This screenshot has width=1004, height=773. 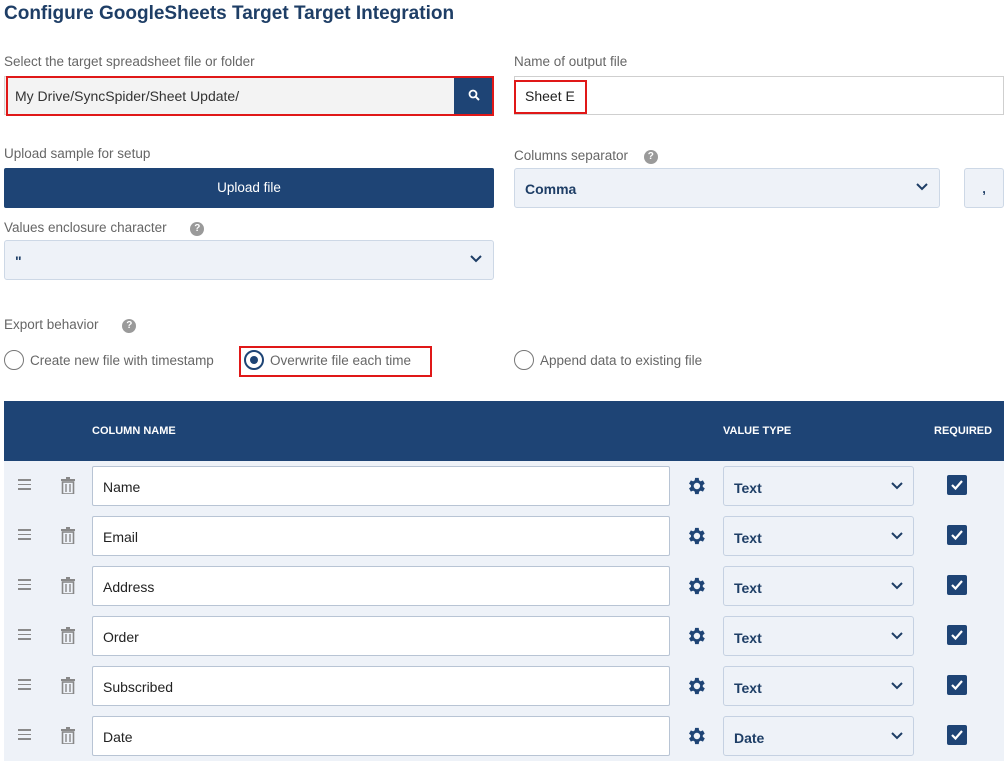 I want to click on export-behavior-label-row: Export behavior ?, so click(x=70, y=325).